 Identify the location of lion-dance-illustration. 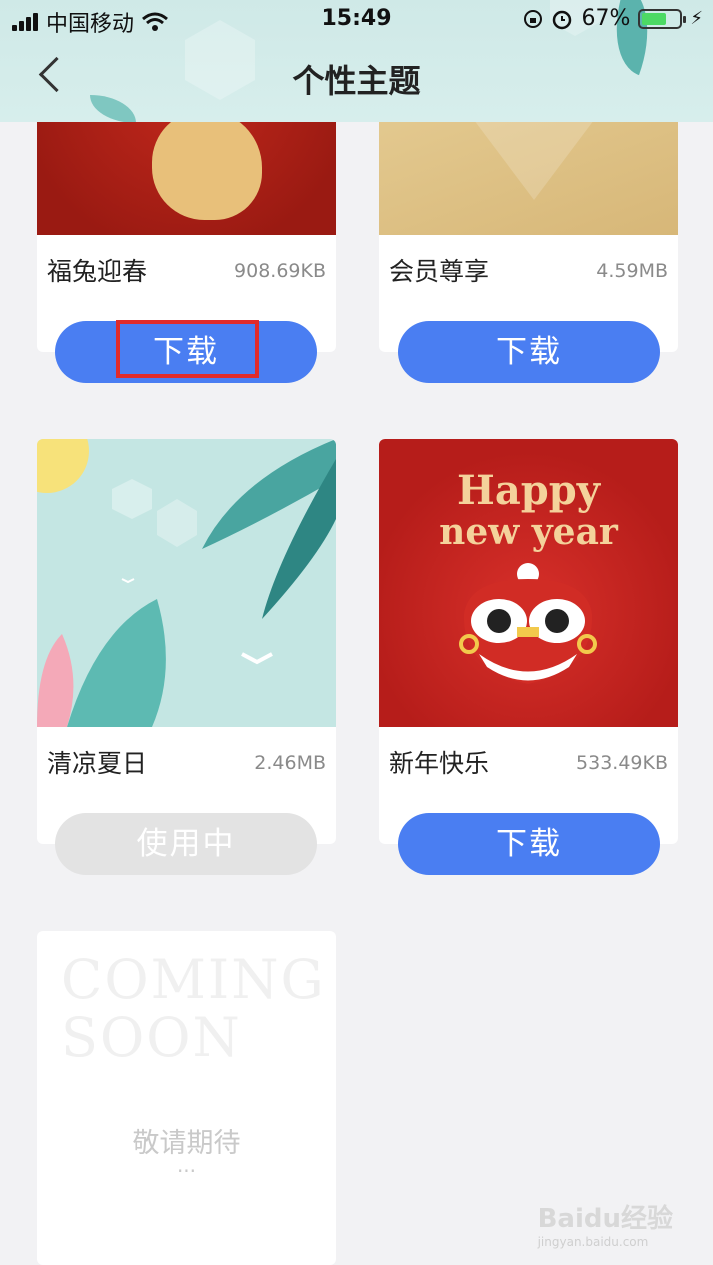
(528, 623).